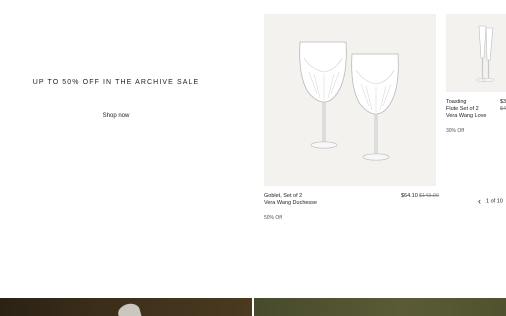 The width and height of the screenshot is (506, 316). What do you see at coordinates (503, 109) in the screenshot?
I see `product-old-price: $4` at bounding box center [503, 109].